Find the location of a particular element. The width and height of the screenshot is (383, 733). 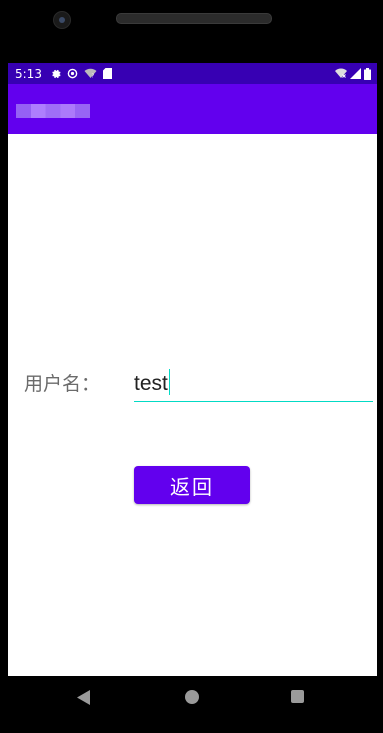

back-button: 返回 is located at coordinates (192, 485).